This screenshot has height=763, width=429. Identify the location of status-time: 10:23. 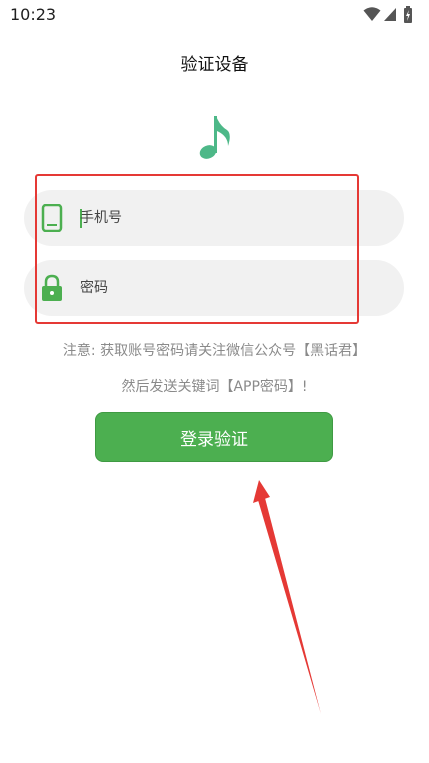
(33, 14).